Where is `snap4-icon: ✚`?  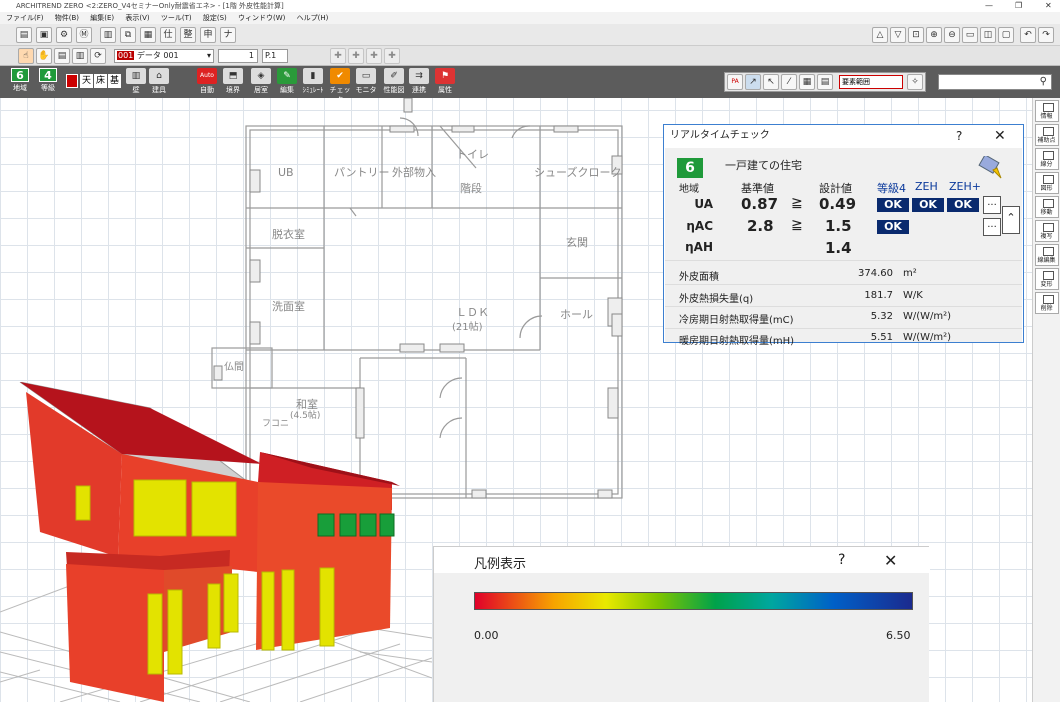 snap4-icon: ✚ is located at coordinates (392, 56).